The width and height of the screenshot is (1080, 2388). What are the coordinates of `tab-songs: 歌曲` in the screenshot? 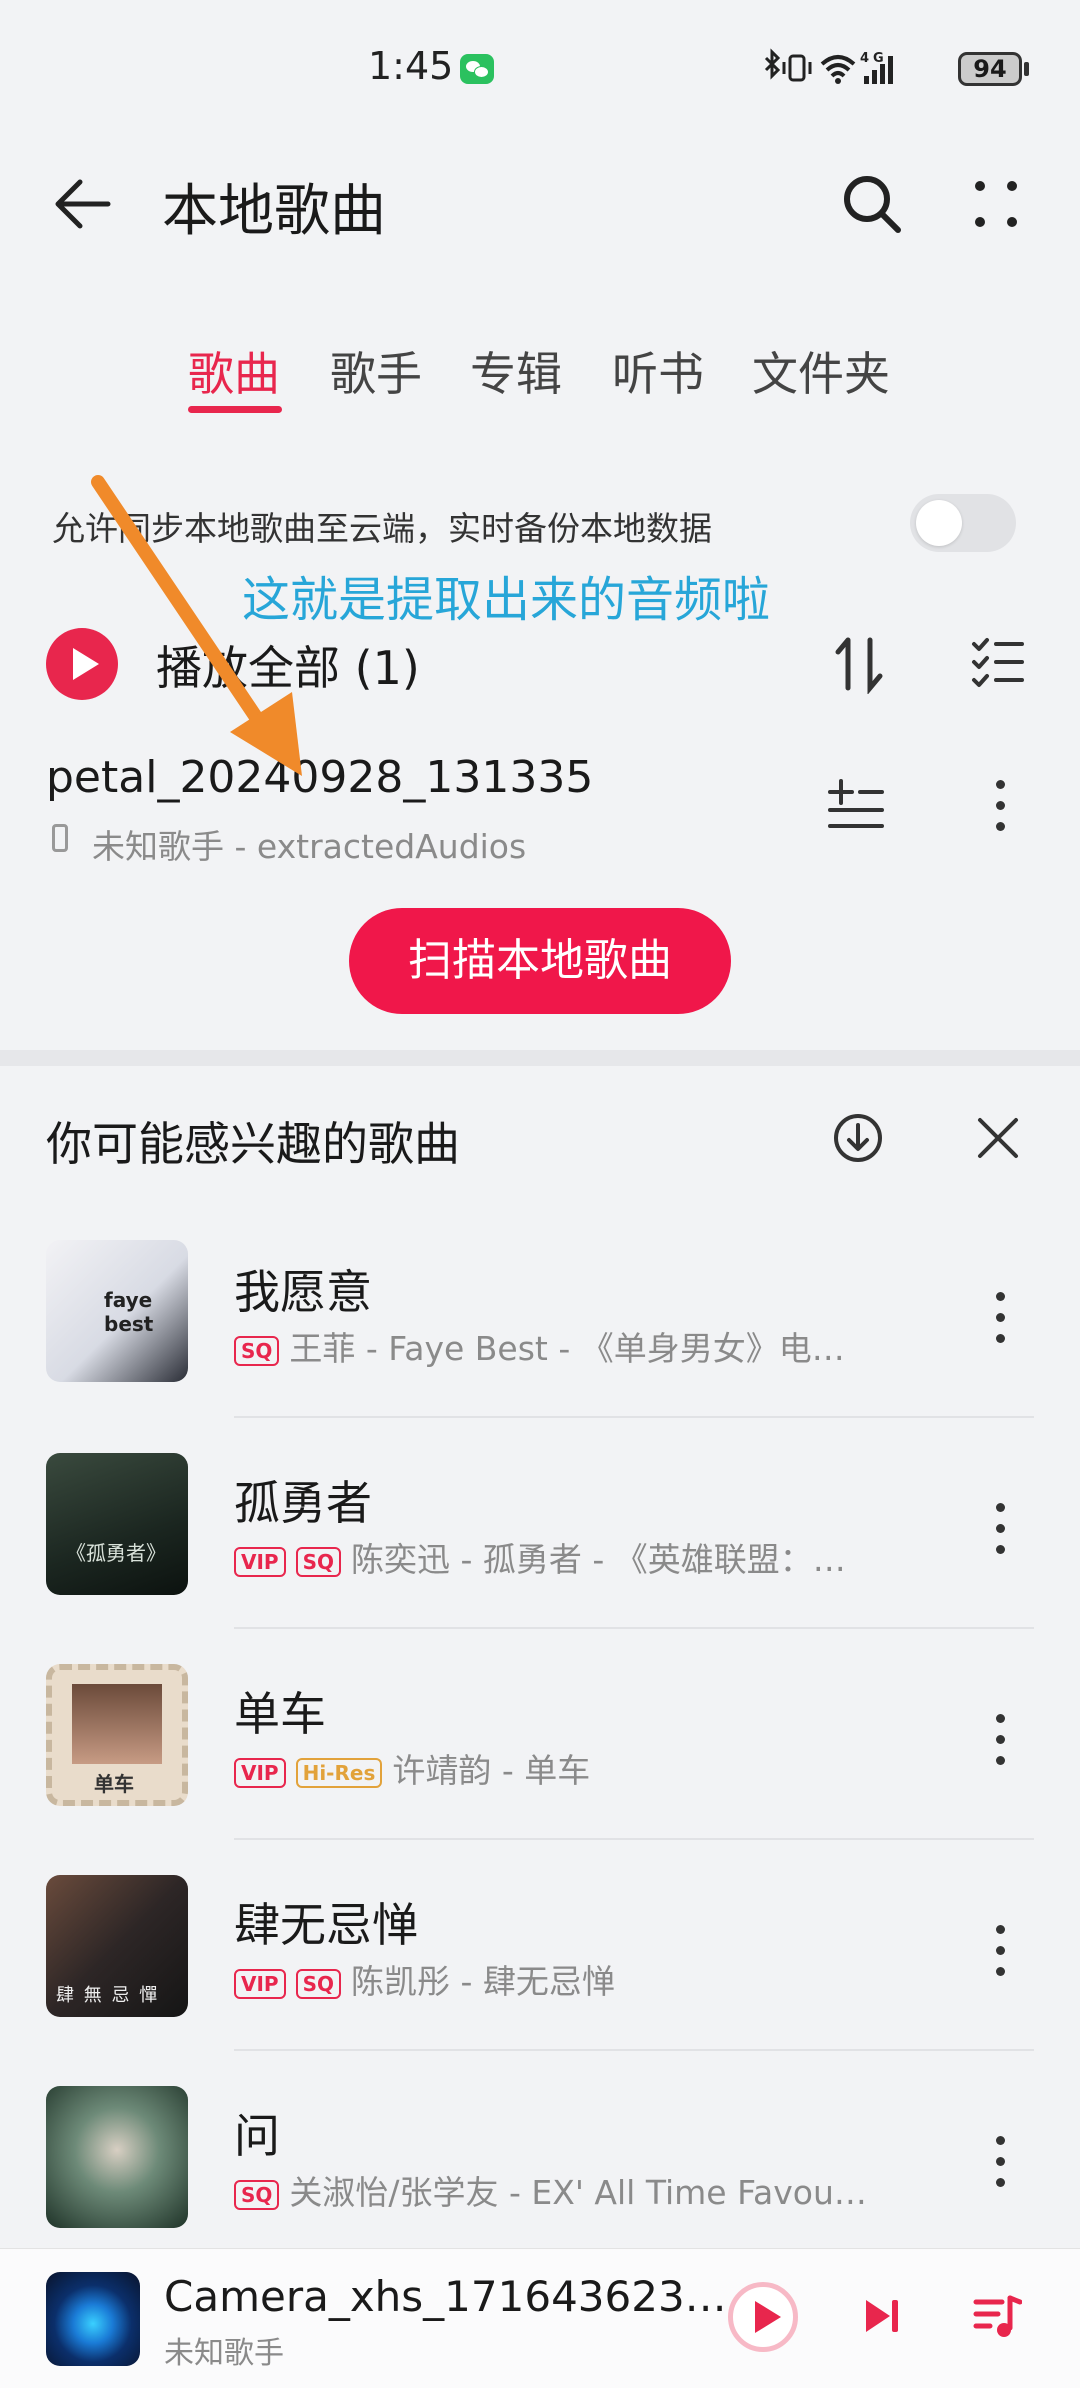 It's located at (234, 371).